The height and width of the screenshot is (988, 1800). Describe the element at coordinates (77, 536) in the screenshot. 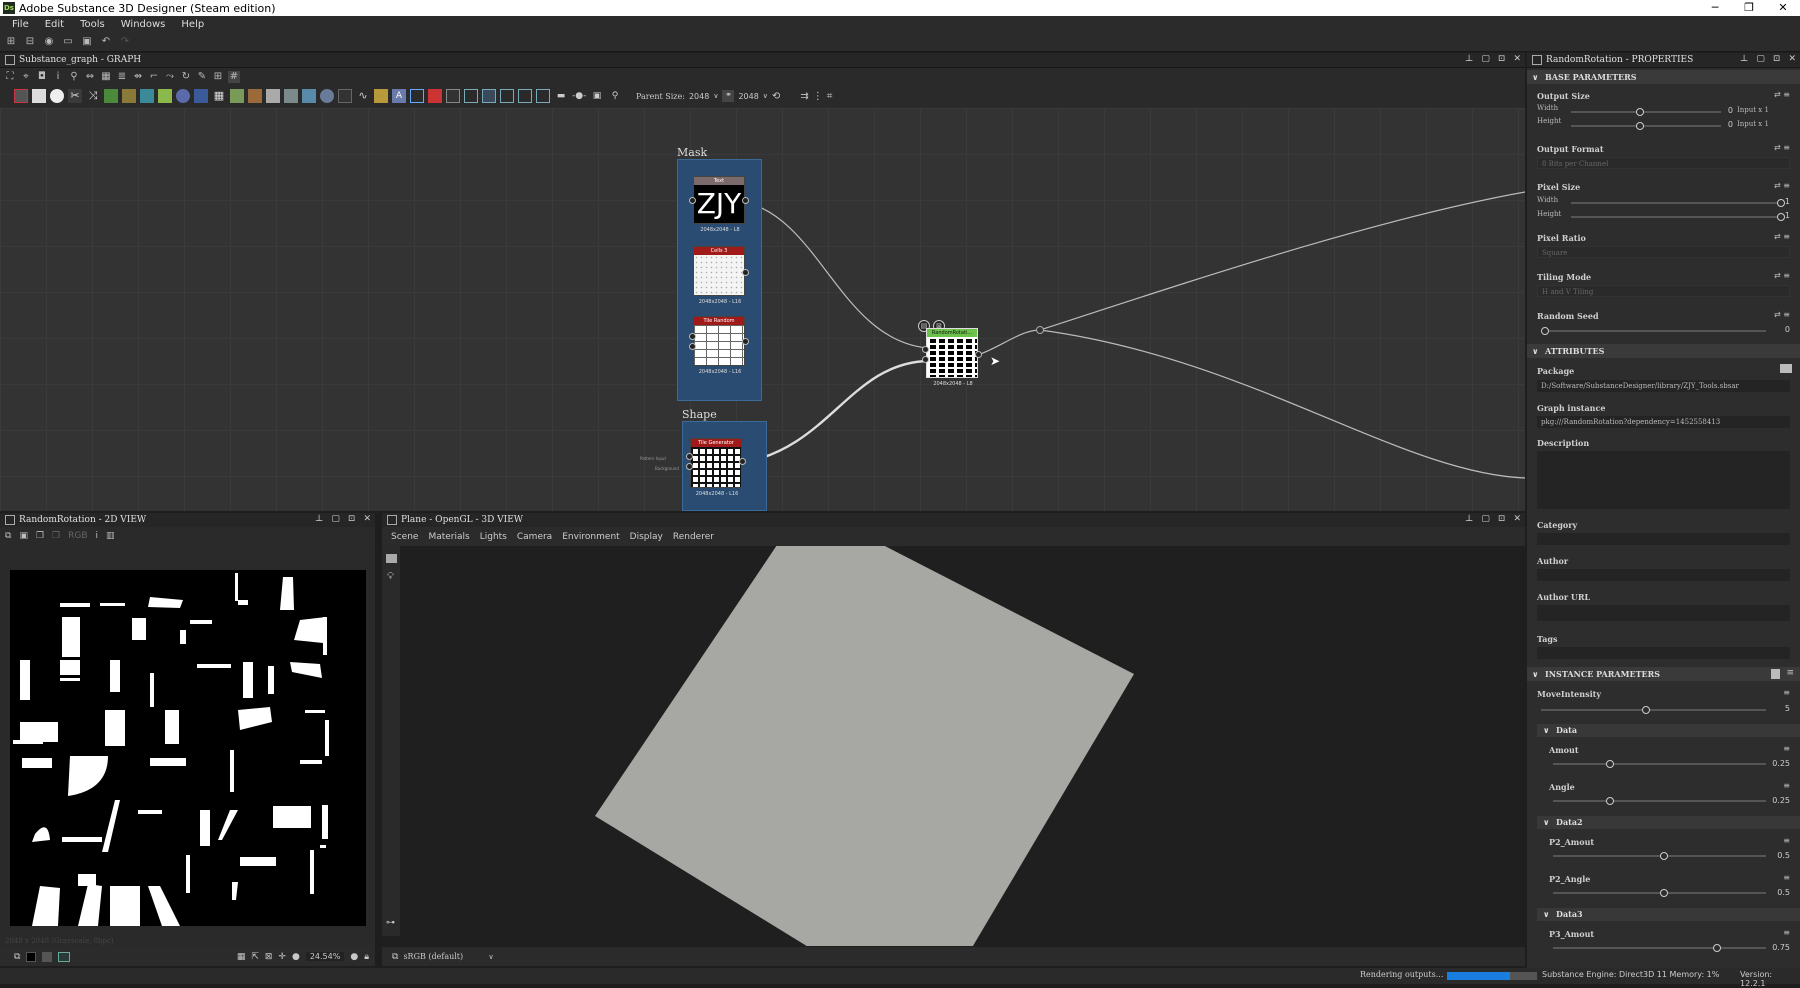

I see `channels-icon: RGB` at that location.